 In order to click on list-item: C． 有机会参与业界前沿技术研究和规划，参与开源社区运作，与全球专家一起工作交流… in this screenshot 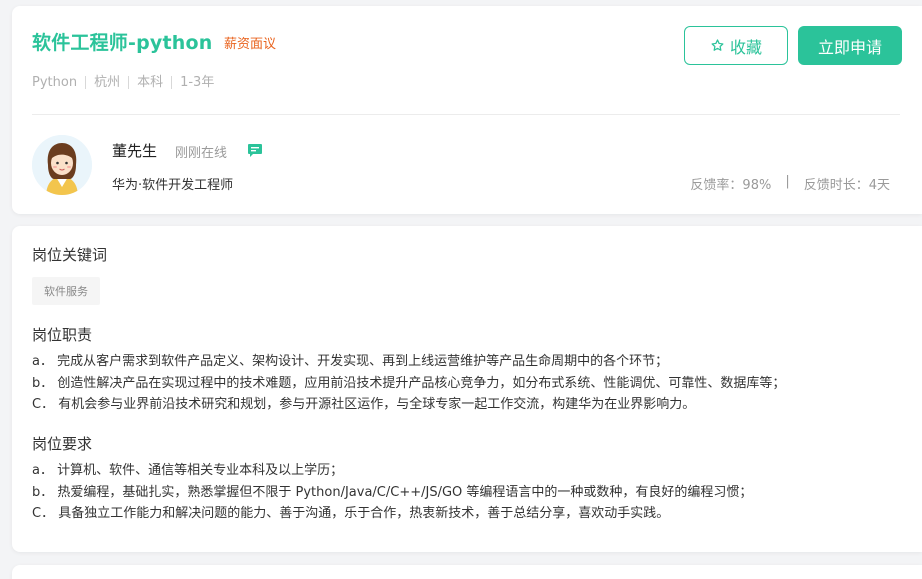, I will do `click(364, 404)`.